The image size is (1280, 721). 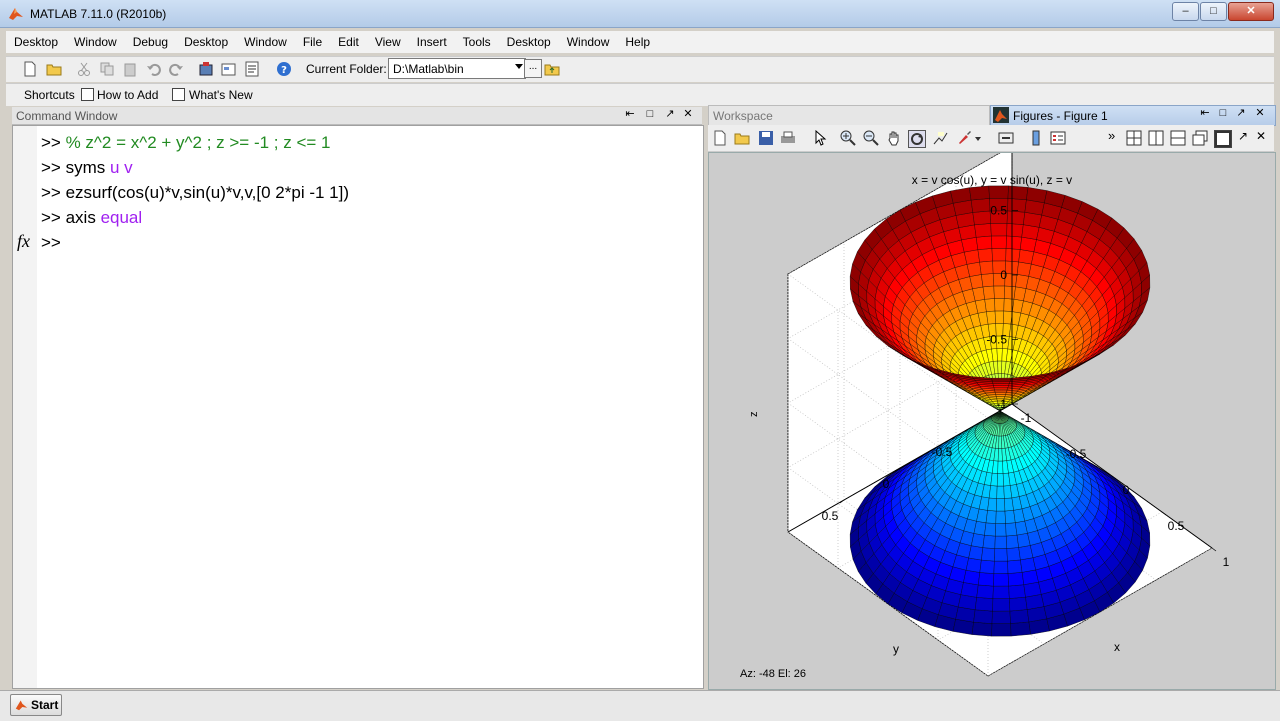 I want to click on z-tick-label: -0.5, so click(x=996, y=340).